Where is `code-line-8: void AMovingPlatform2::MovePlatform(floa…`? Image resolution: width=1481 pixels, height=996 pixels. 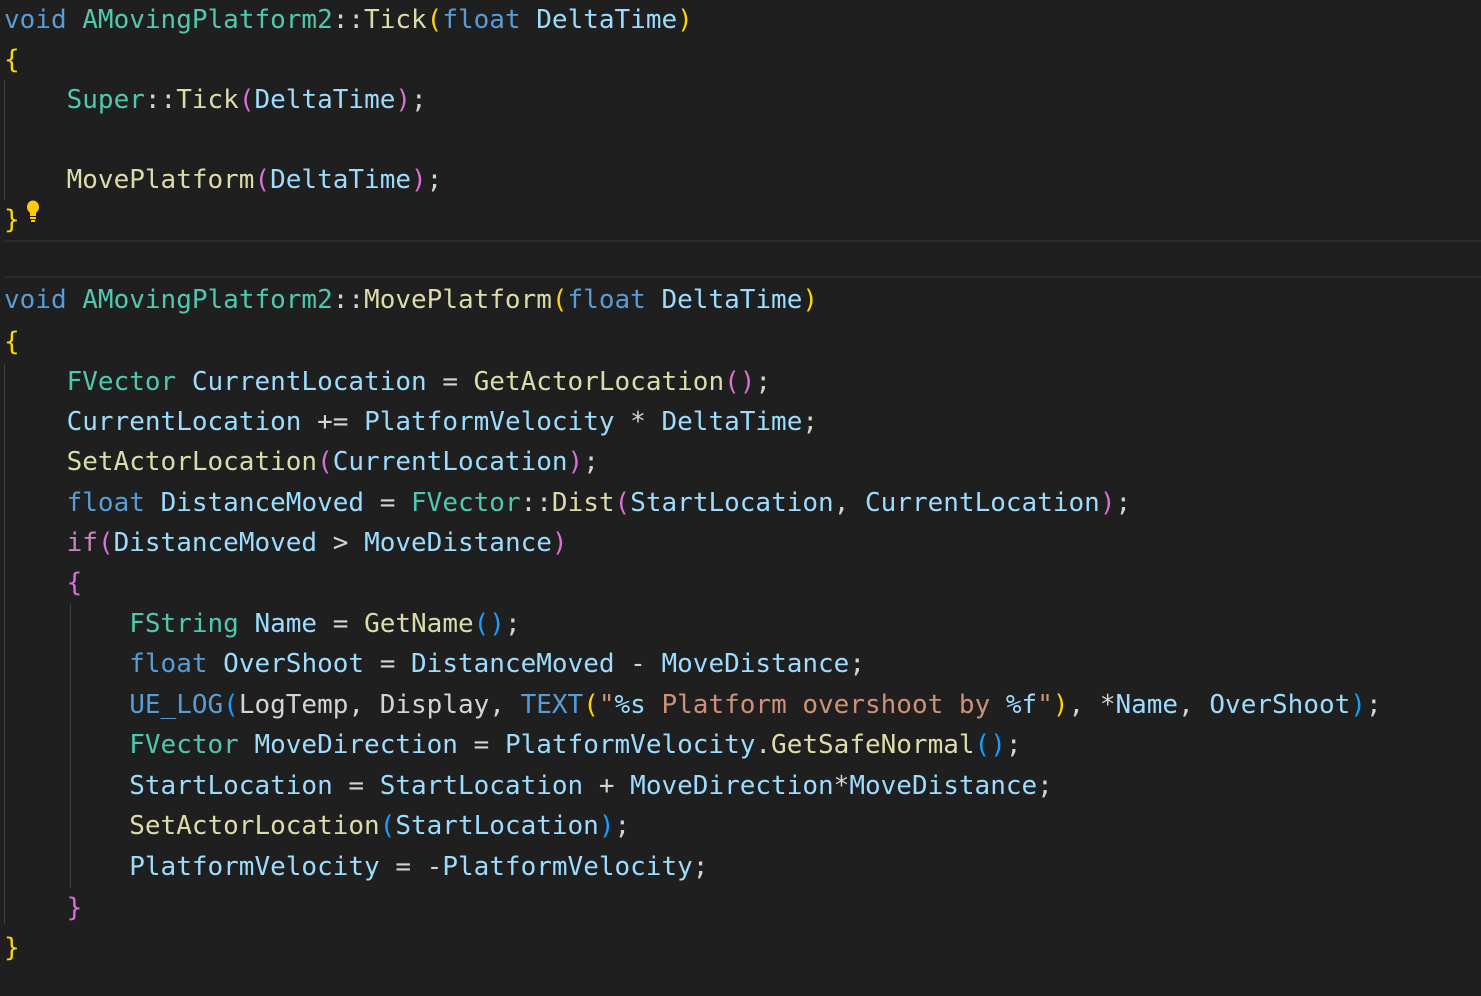
code-line-8: void AMovingPlatform2::MovePlatform(floa… is located at coordinates (411, 300).